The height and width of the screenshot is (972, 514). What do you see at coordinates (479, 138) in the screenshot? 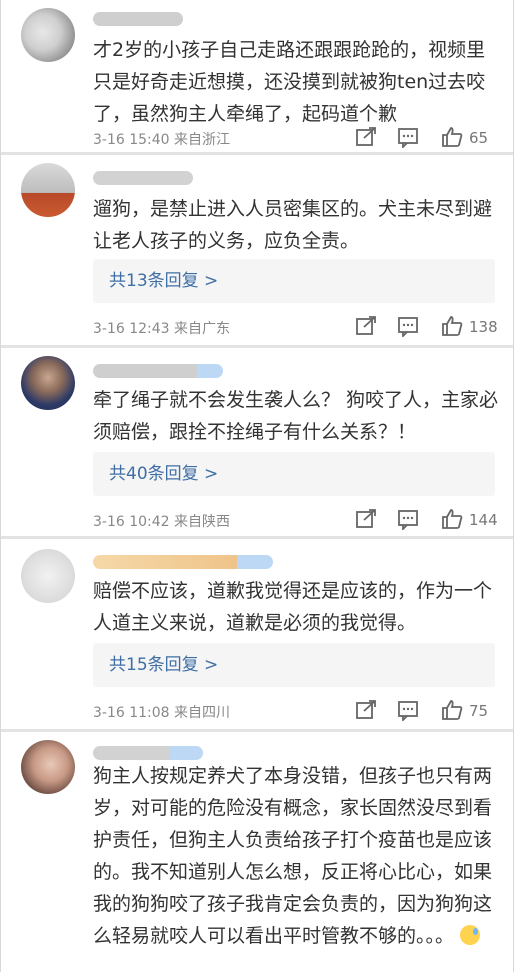
I see `like-count: 65` at bounding box center [479, 138].